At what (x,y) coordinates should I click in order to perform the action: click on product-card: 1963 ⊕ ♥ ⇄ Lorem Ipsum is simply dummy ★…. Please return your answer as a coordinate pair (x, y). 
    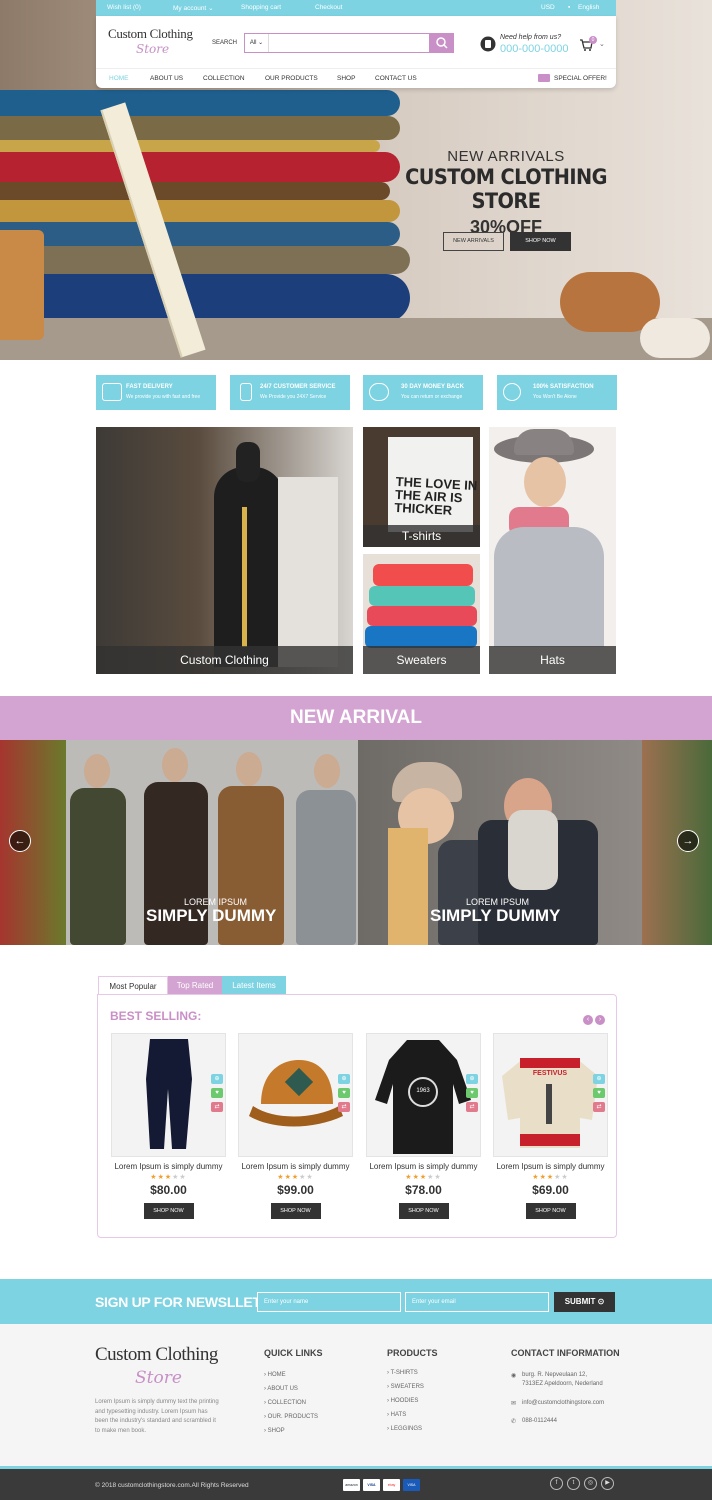
    Looking at the image, I should click on (423, 1126).